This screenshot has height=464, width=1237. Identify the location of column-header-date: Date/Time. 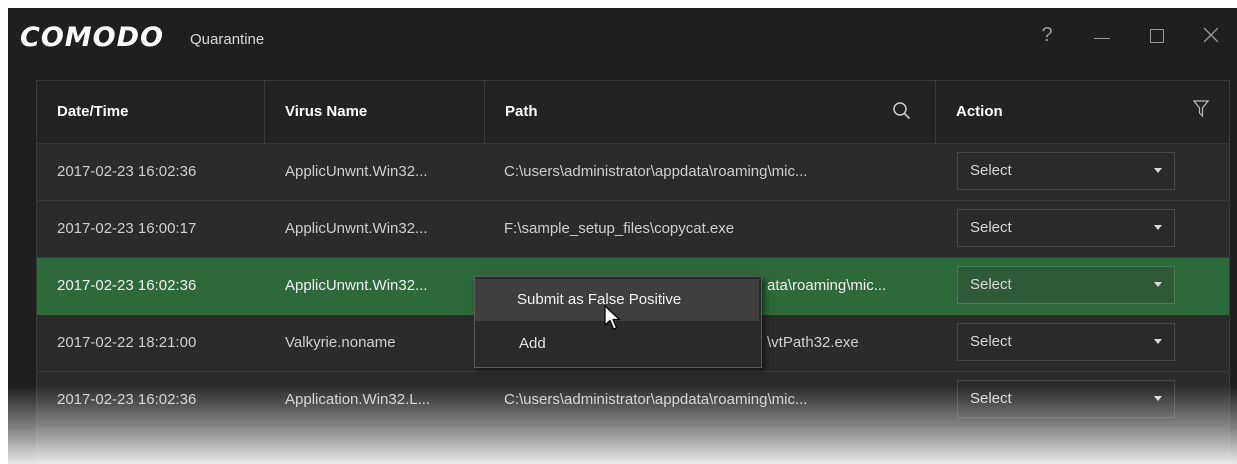
(150, 112).